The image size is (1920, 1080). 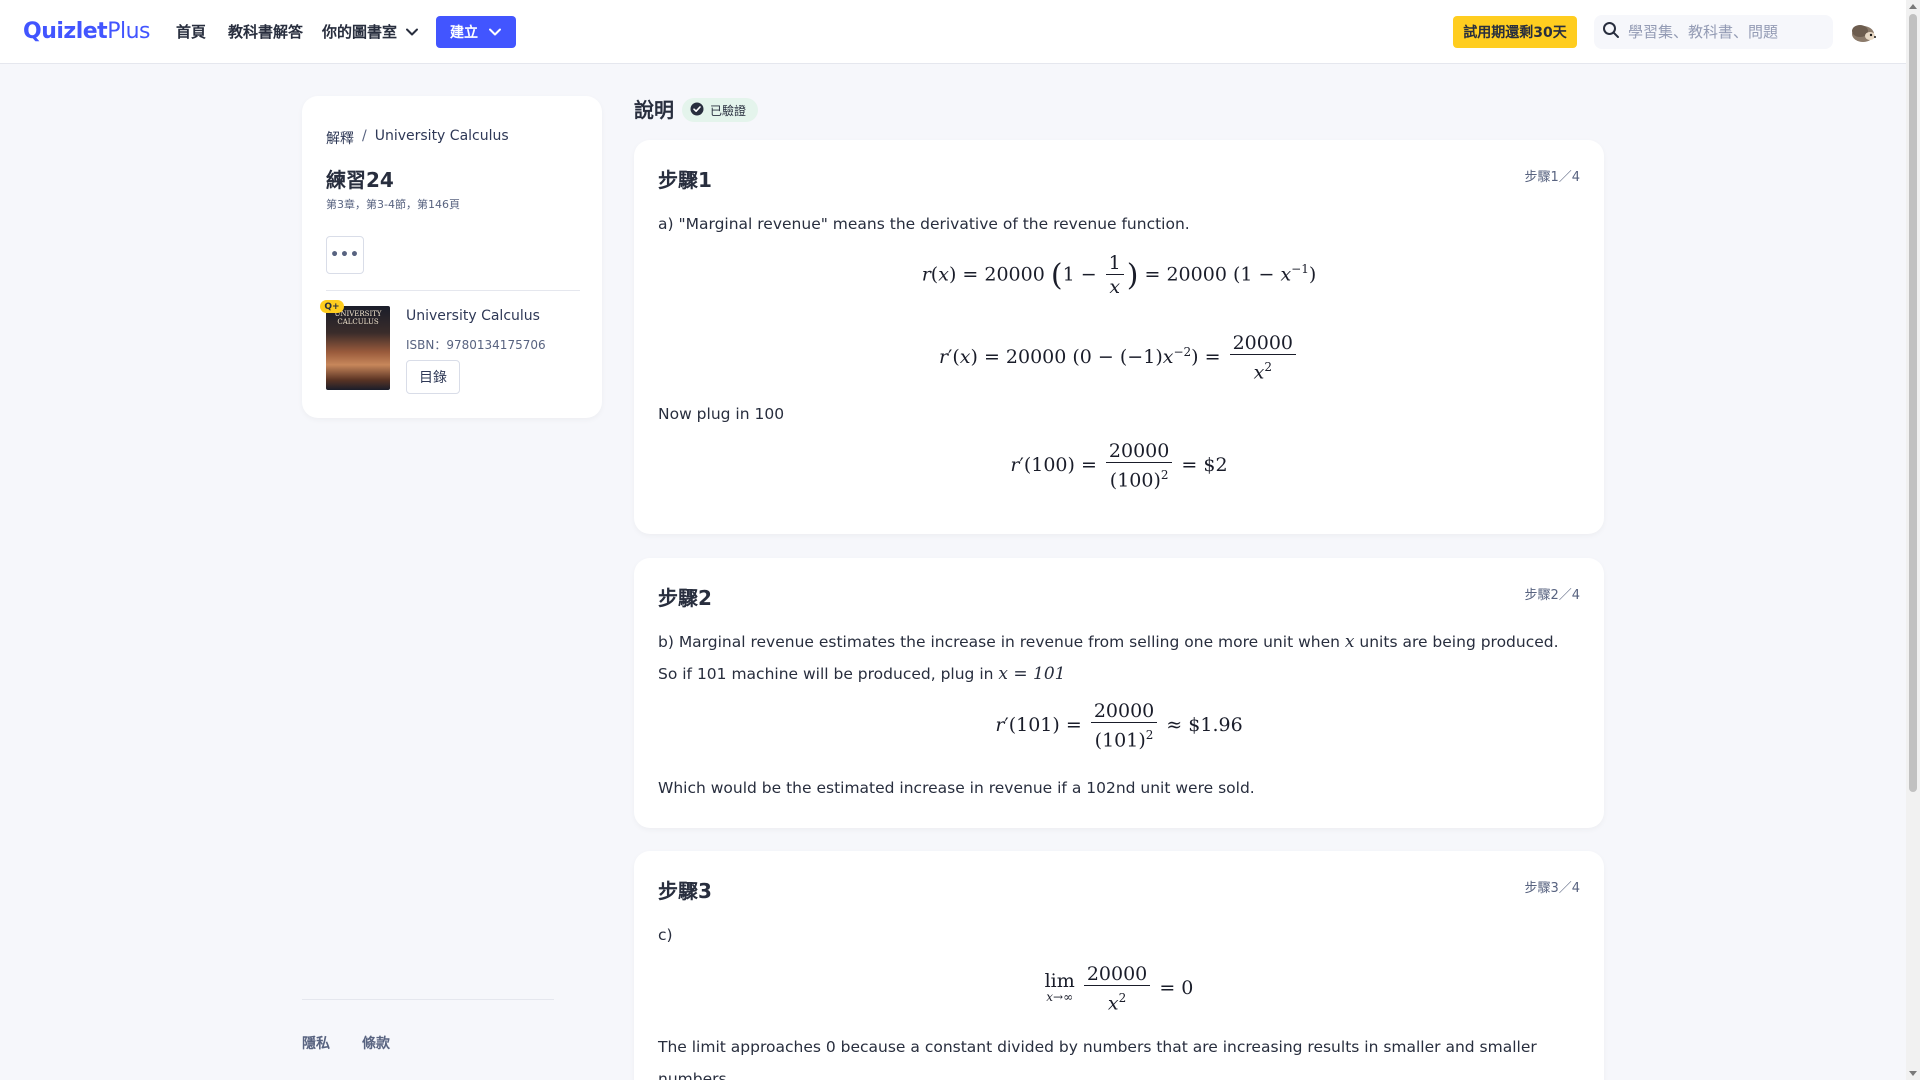 I want to click on logo-secondary-text: Plus, so click(x=128, y=31).